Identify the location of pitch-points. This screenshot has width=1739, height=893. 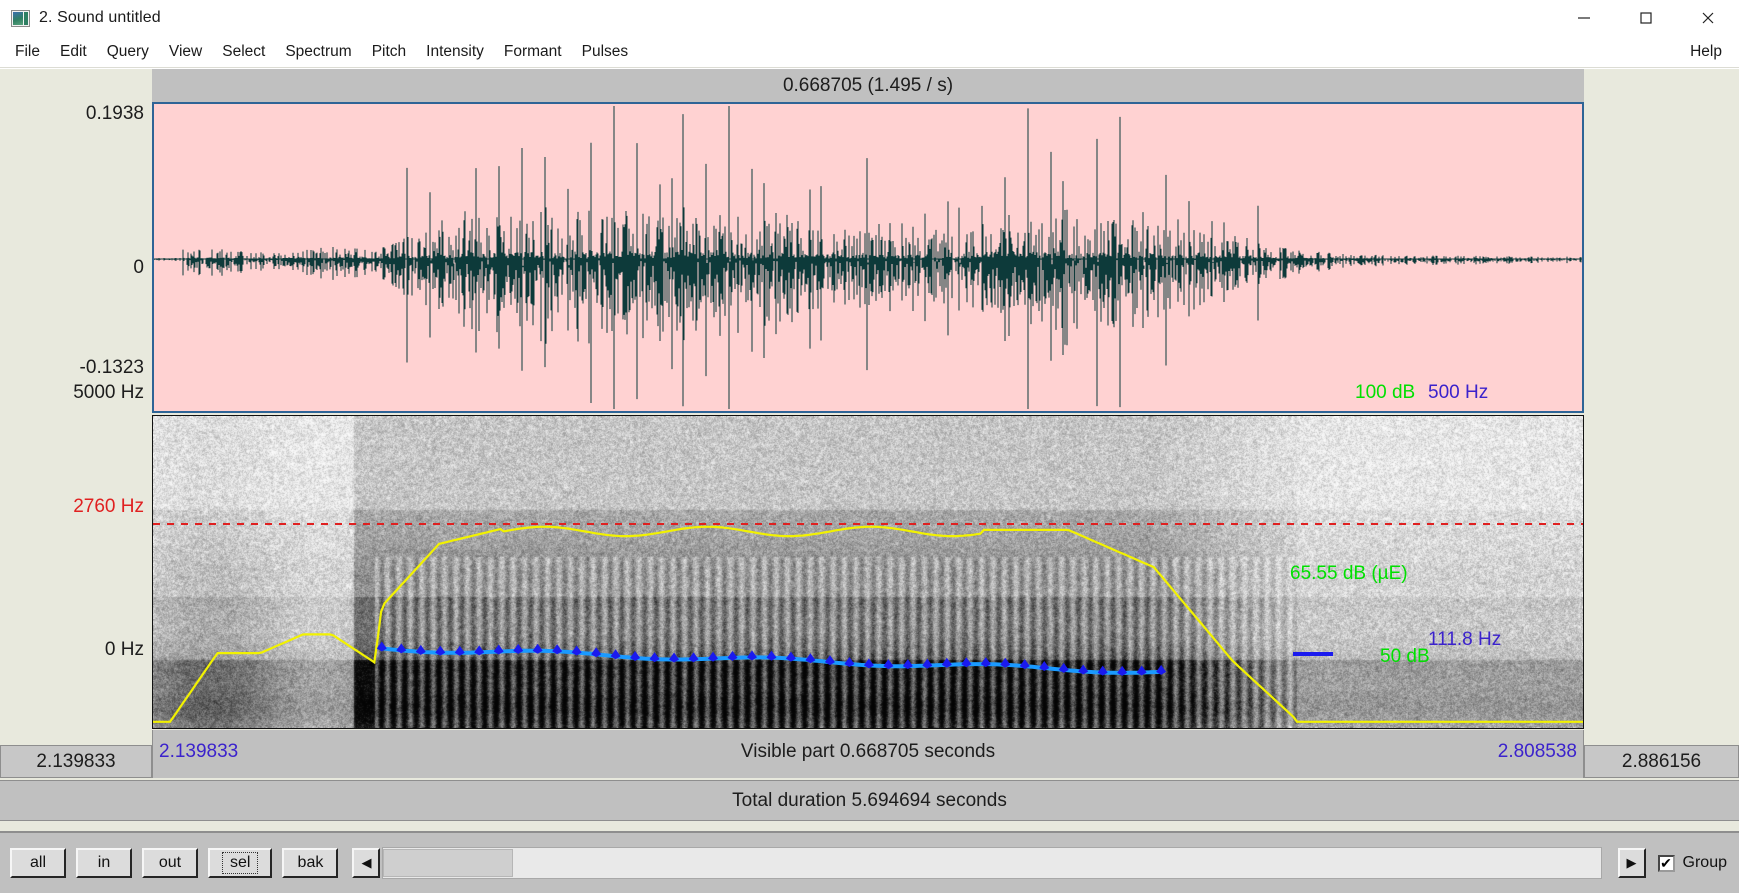
(771, 658).